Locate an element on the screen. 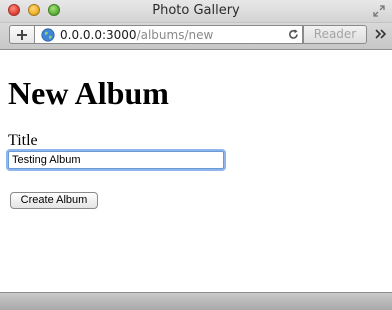  url-text: 0.0.0.0:3000/albums/new is located at coordinates (136, 35).